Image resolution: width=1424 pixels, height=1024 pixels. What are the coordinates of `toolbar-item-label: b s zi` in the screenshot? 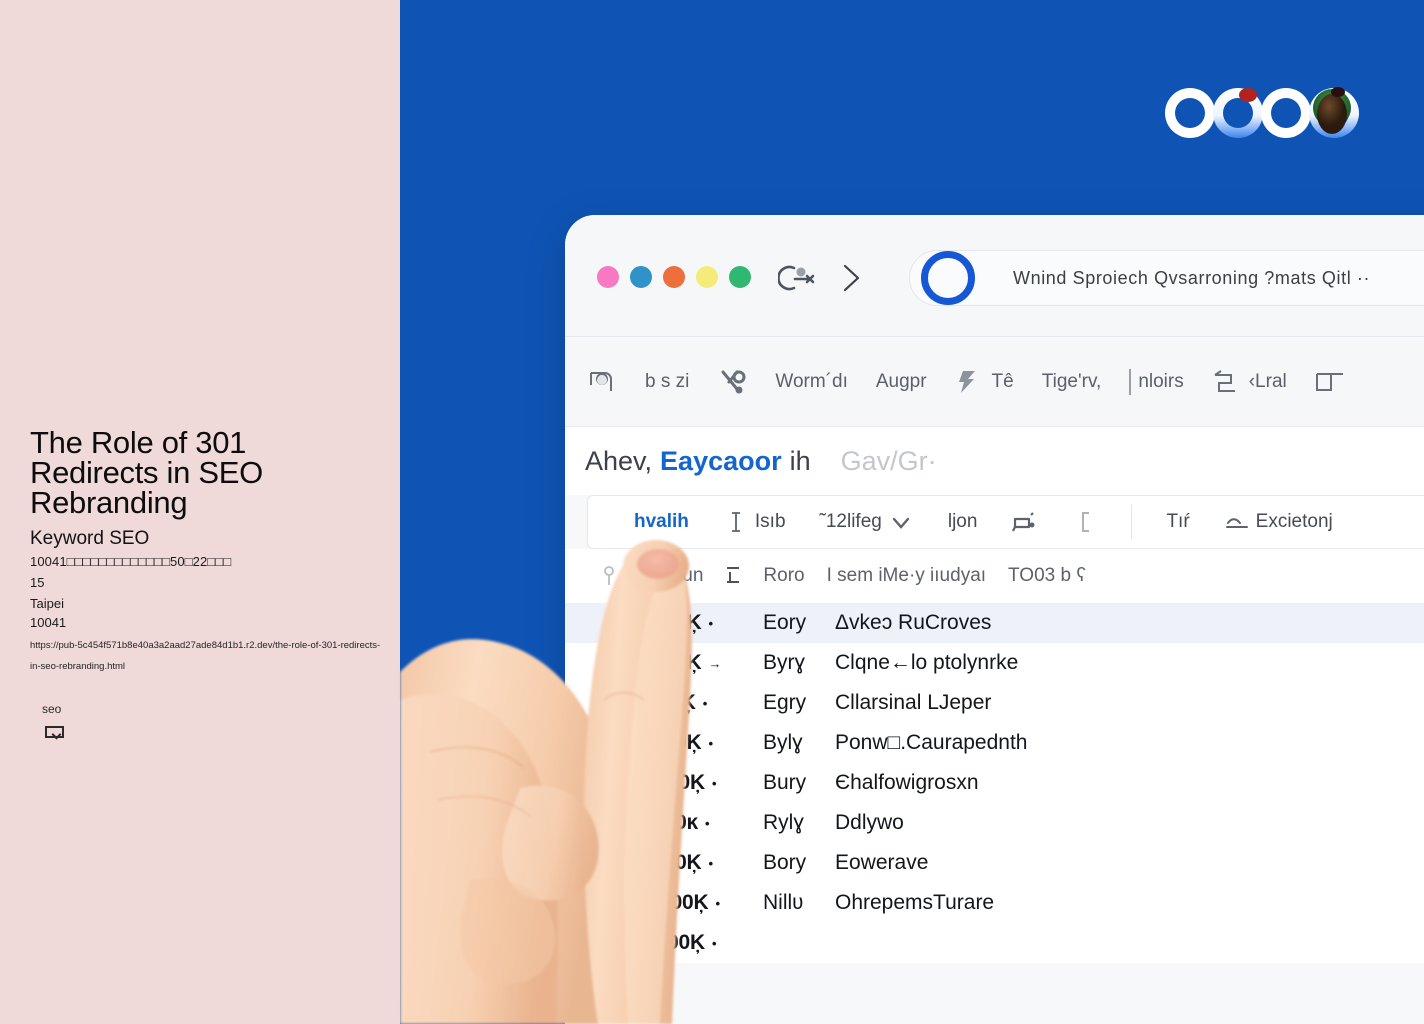 It's located at (667, 381).